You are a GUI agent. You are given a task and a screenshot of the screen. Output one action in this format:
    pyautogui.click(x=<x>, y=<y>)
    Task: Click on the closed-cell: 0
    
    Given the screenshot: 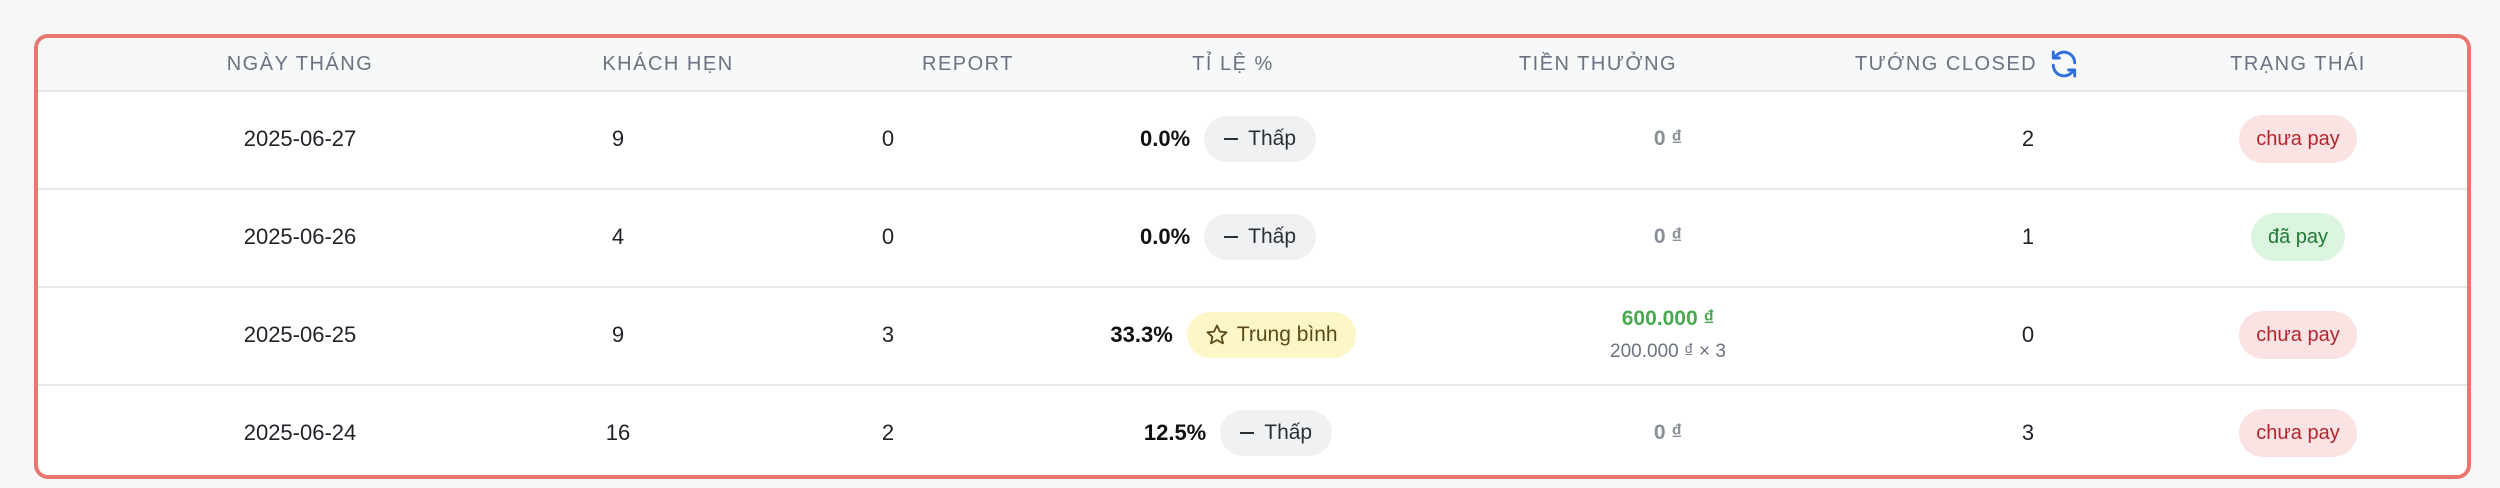 What is the action you would take?
    pyautogui.click(x=2028, y=334)
    